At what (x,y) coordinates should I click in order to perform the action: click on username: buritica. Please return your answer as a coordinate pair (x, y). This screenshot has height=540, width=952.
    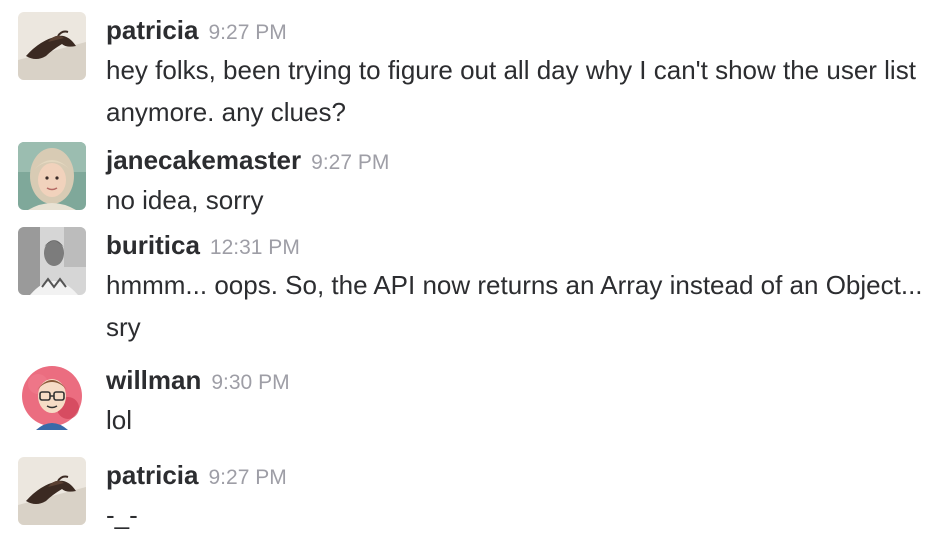
    Looking at the image, I should click on (153, 245).